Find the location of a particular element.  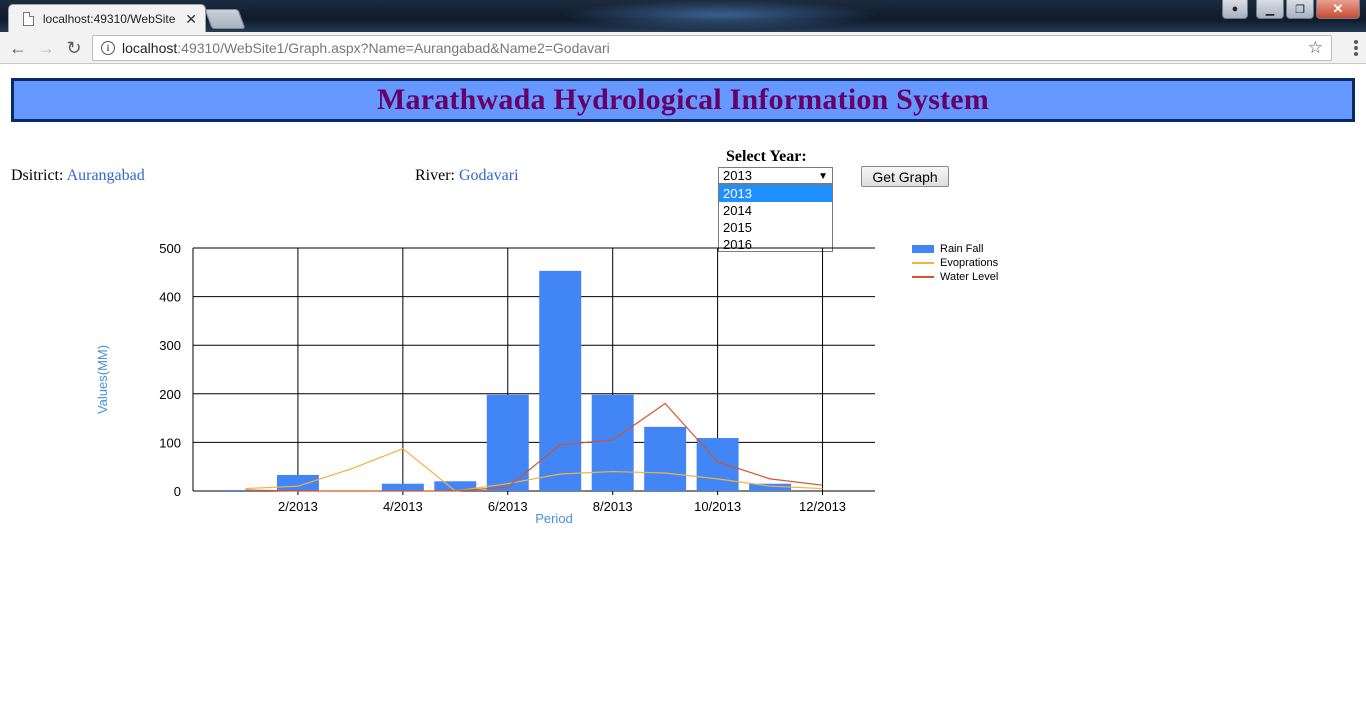

tab-title: localhost:49310/WebSite is located at coordinates (109, 18).